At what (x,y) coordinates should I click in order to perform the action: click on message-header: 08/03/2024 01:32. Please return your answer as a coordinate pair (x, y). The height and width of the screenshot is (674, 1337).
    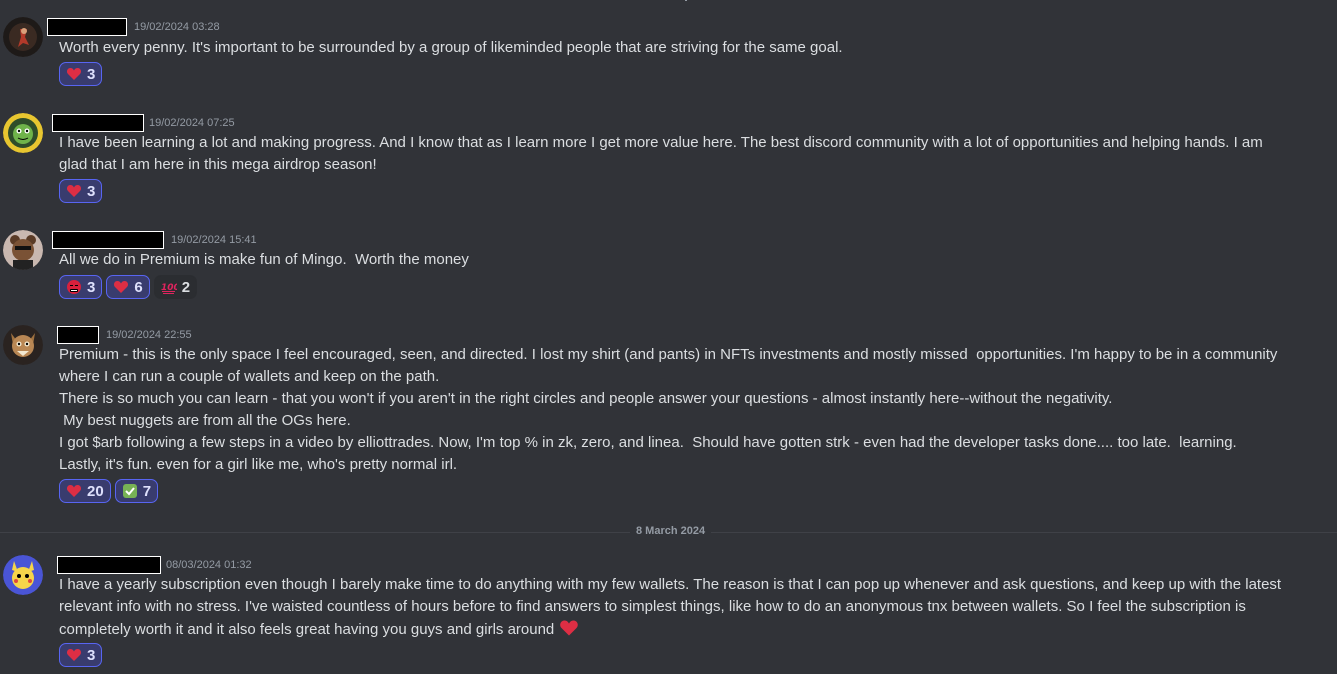
    Looking at the image, I should click on (149, 565).